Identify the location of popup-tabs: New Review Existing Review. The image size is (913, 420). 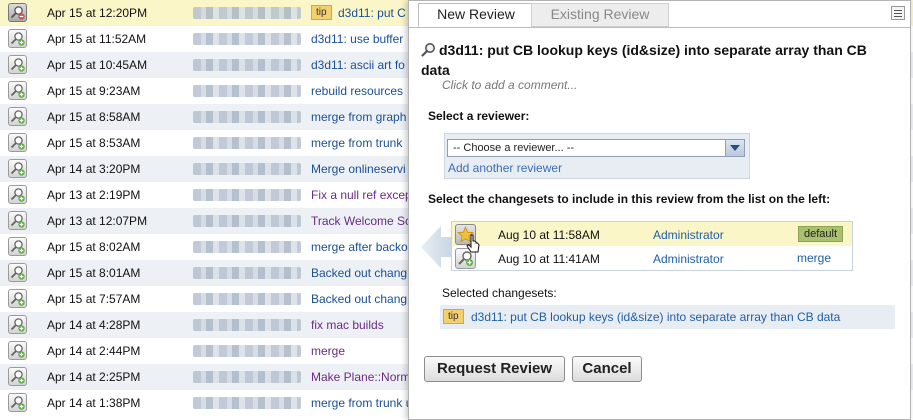
(659, 14).